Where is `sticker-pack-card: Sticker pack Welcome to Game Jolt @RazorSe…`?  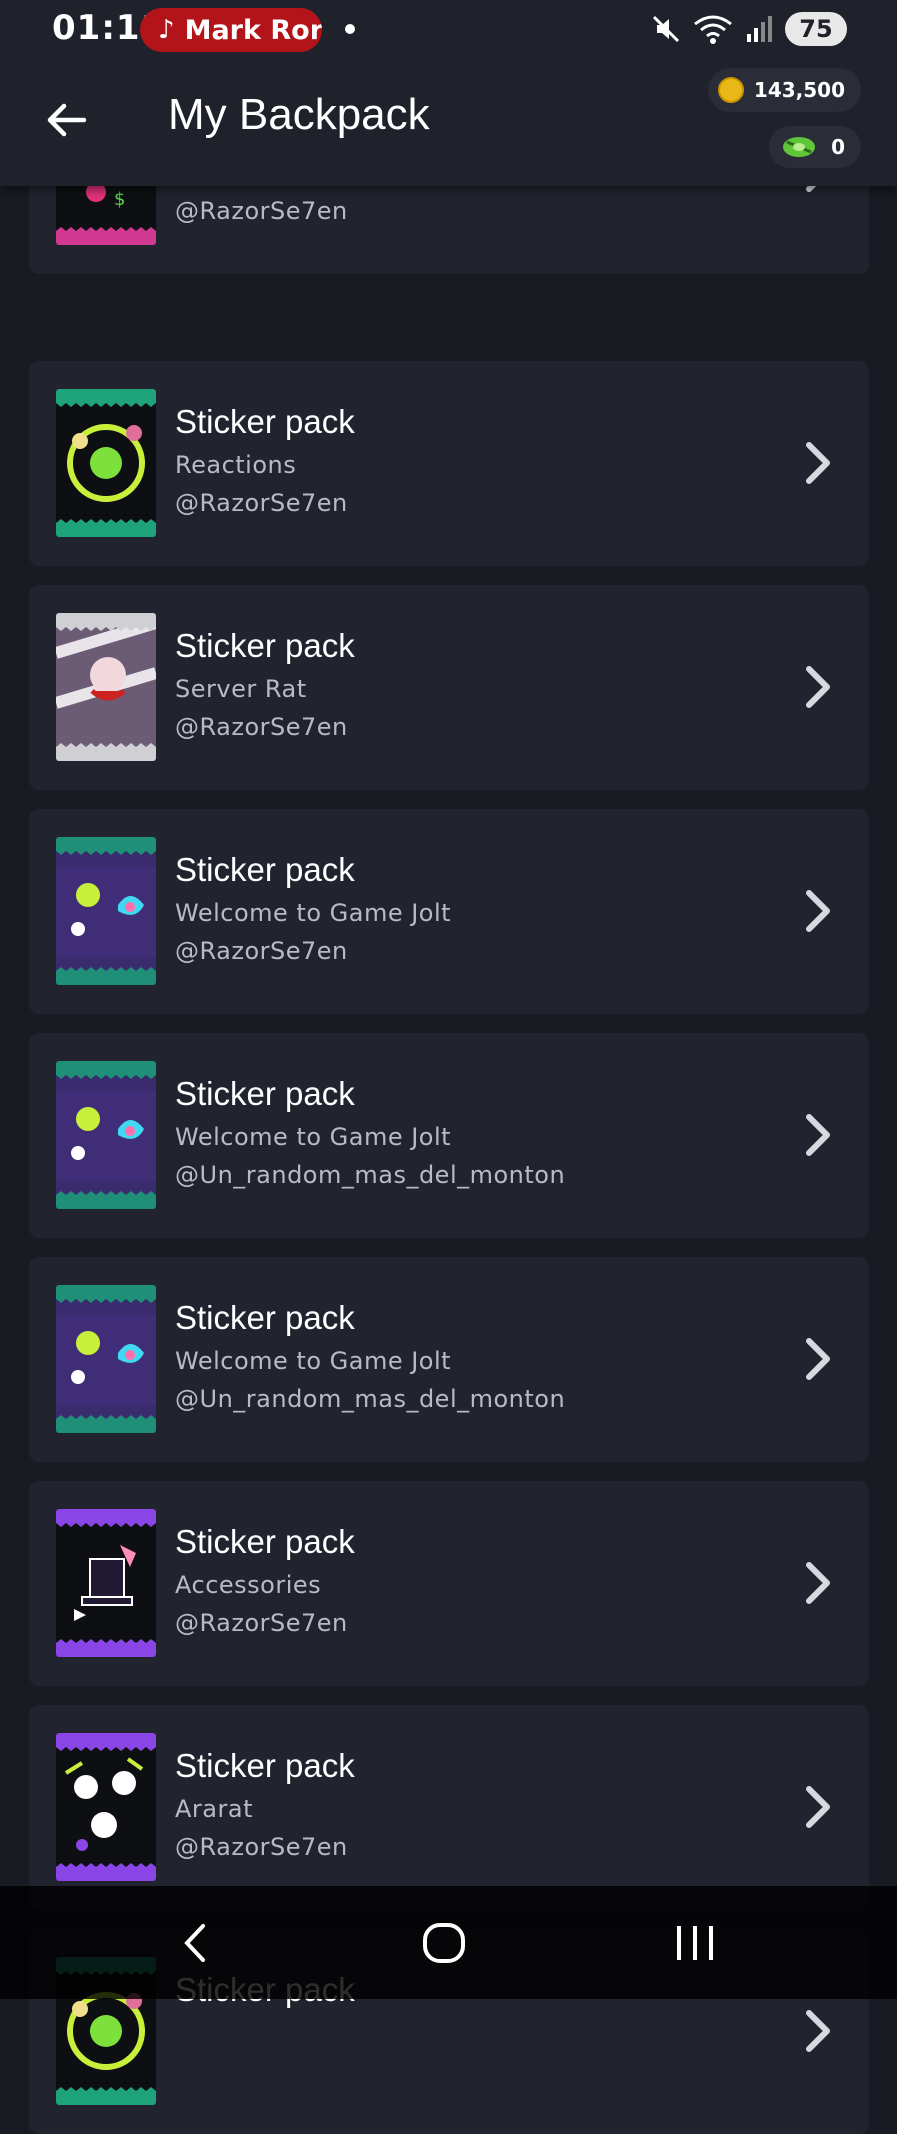 sticker-pack-card: Sticker pack Welcome to Game Jolt @RazorSe… is located at coordinates (449, 911).